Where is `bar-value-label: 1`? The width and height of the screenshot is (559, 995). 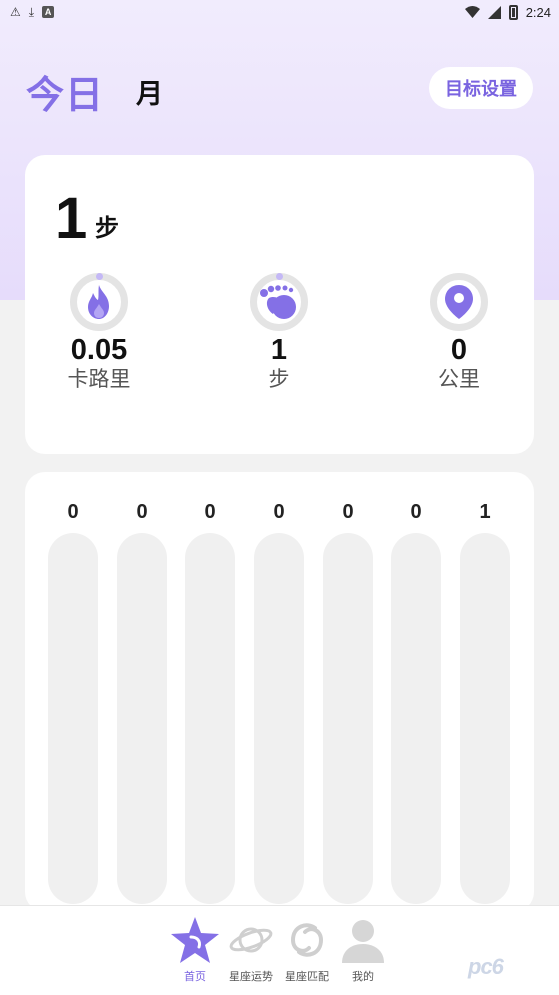 bar-value-label: 1 is located at coordinates (485, 512).